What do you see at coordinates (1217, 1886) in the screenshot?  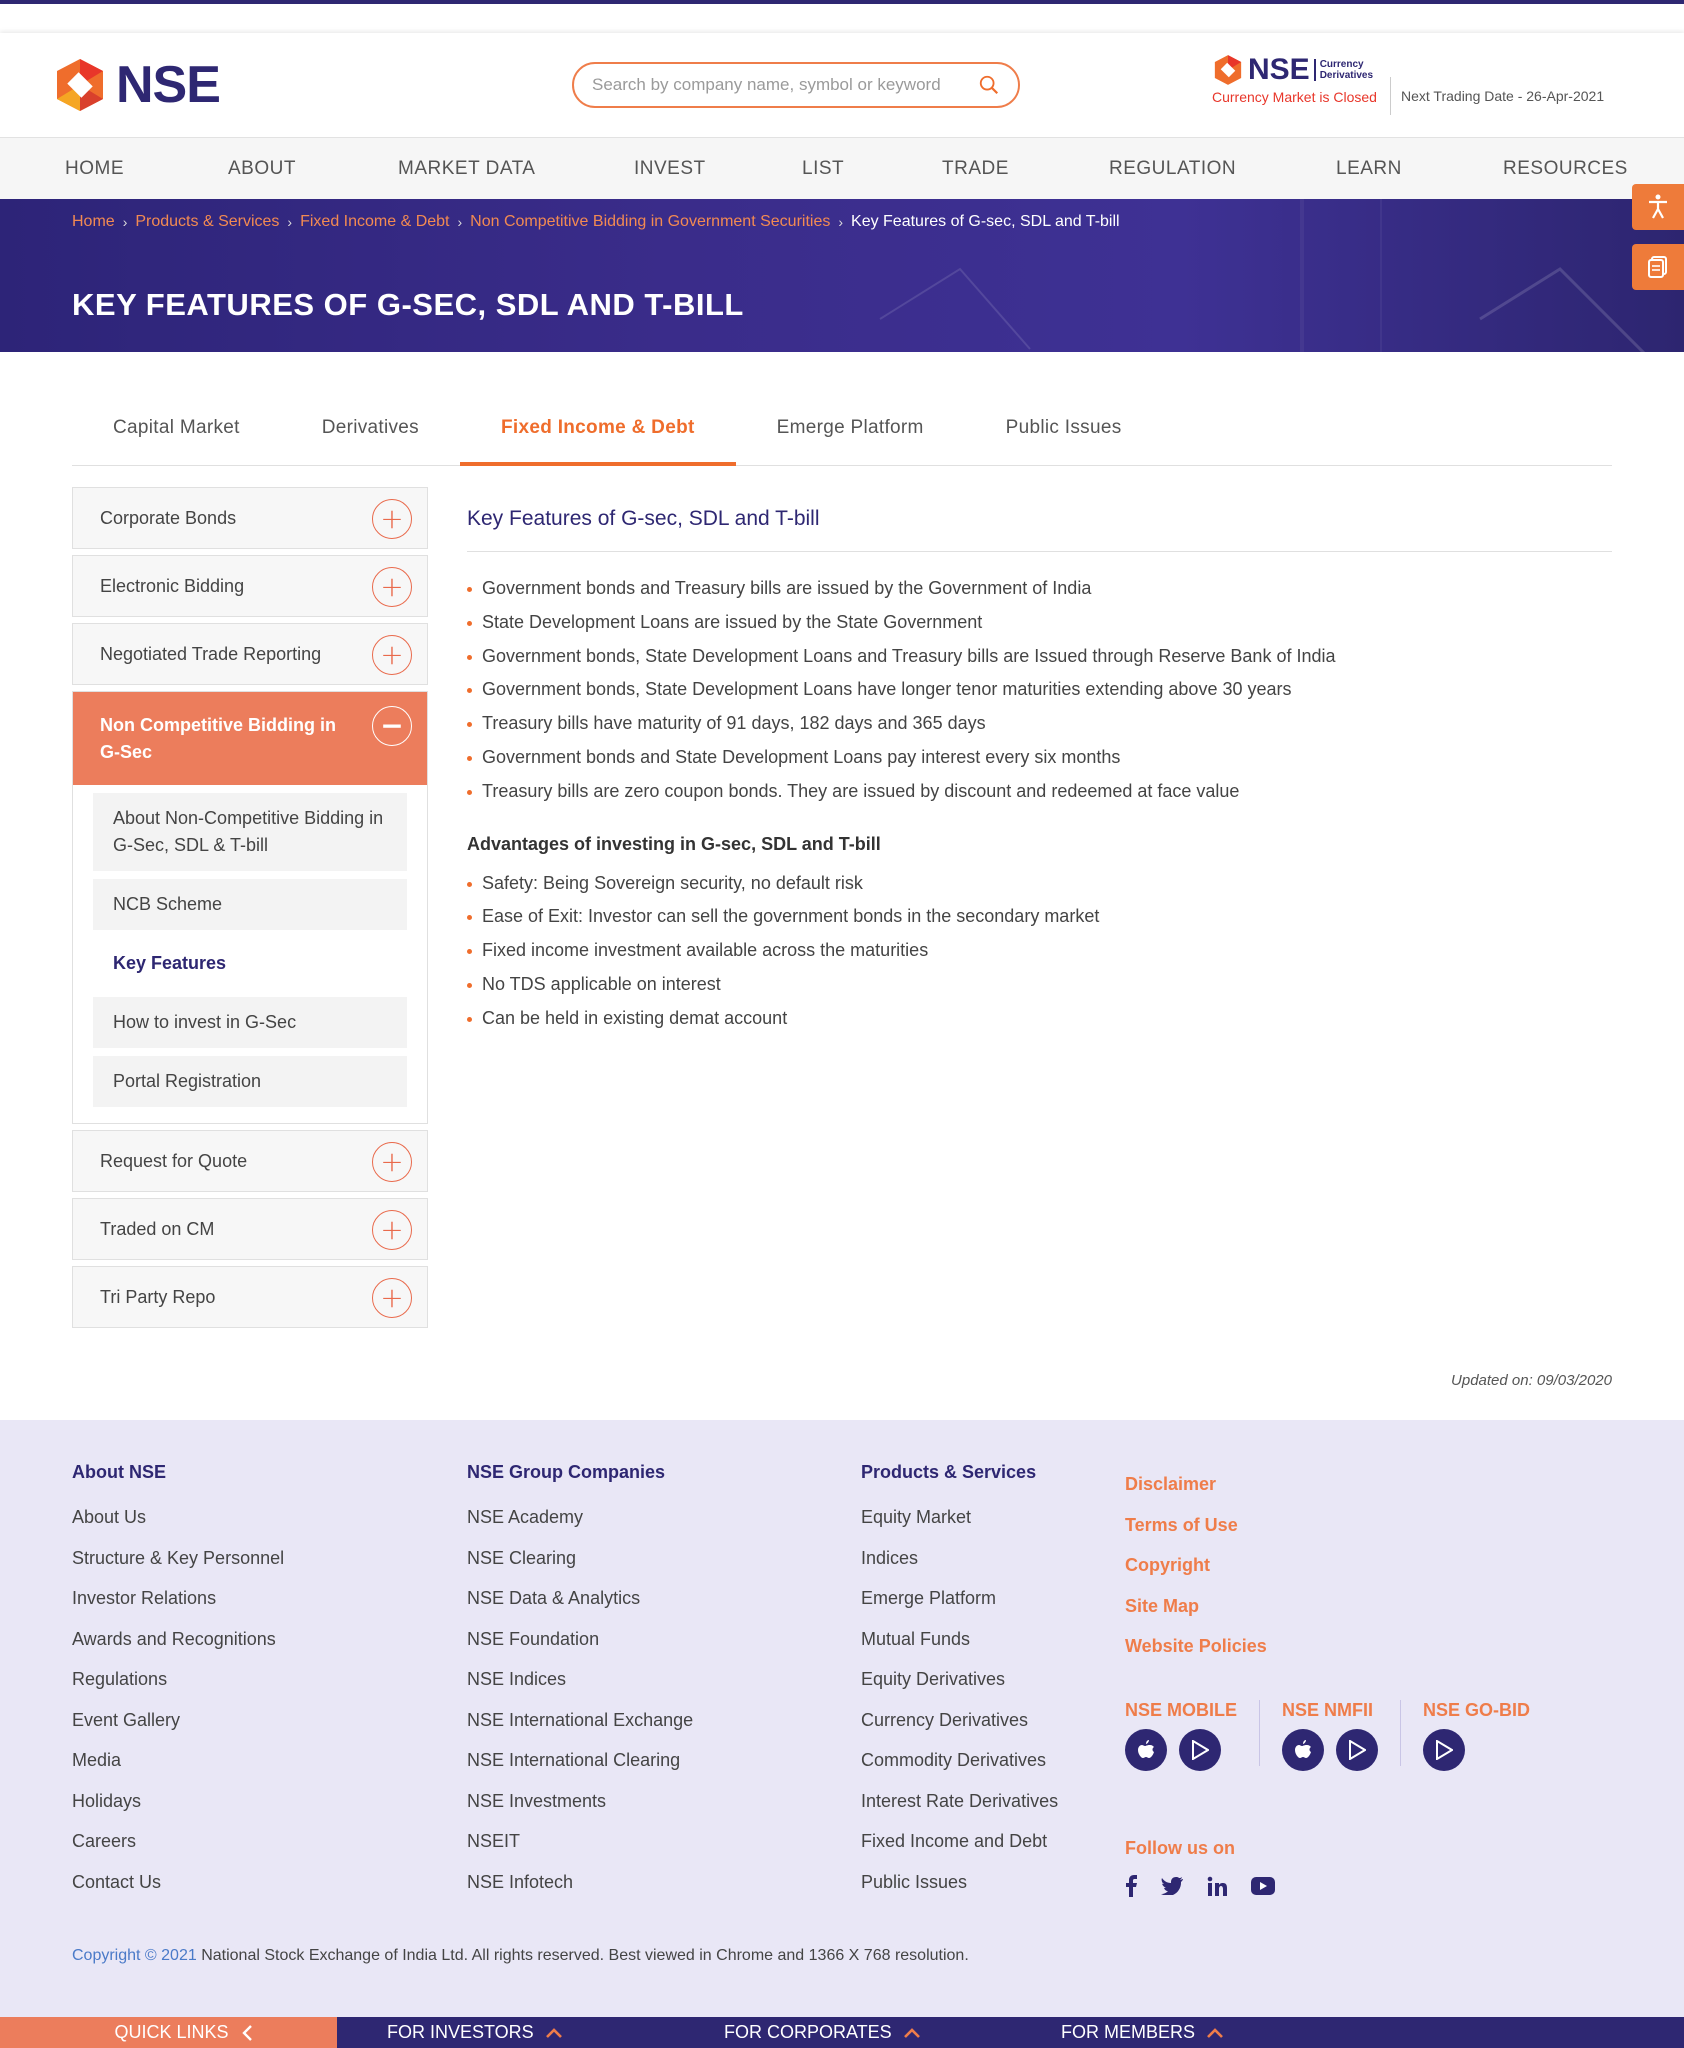 I see `linkedin-icon` at bounding box center [1217, 1886].